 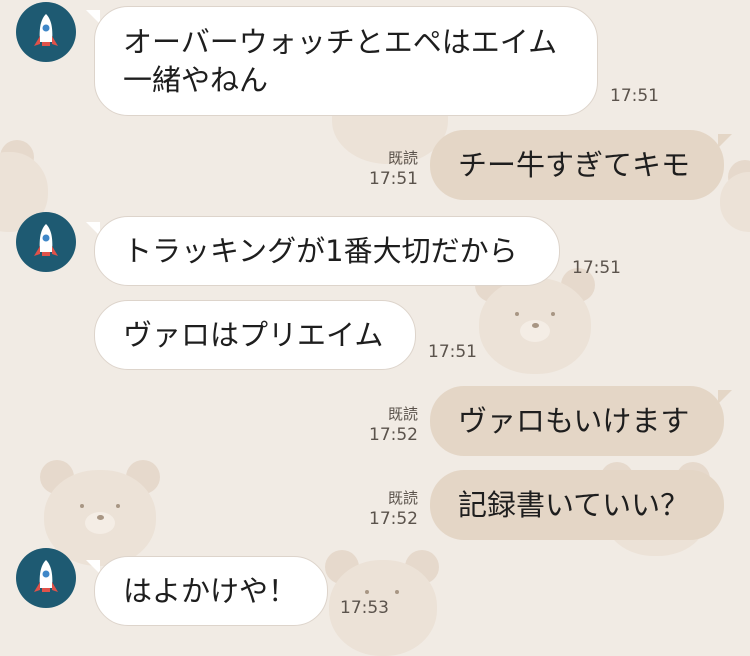 What do you see at coordinates (574, 505) in the screenshot?
I see `message-text: 記録書いていい？` at bounding box center [574, 505].